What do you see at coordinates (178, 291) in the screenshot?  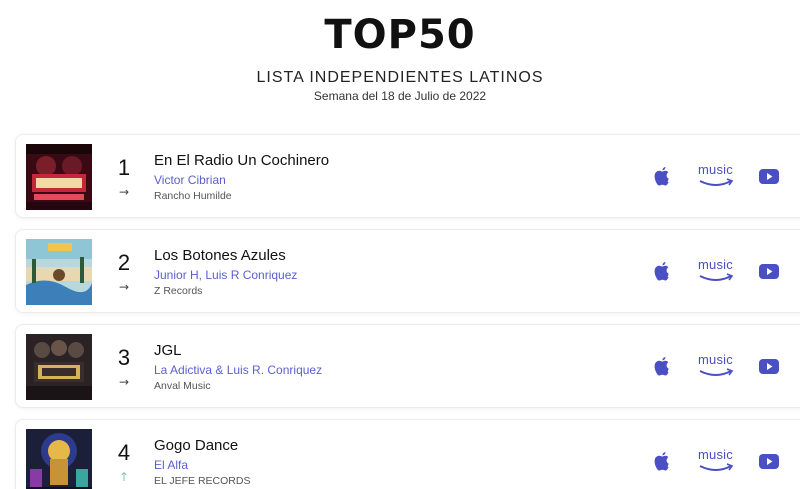 I see `record-label: Z Records` at bounding box center [178, 291].